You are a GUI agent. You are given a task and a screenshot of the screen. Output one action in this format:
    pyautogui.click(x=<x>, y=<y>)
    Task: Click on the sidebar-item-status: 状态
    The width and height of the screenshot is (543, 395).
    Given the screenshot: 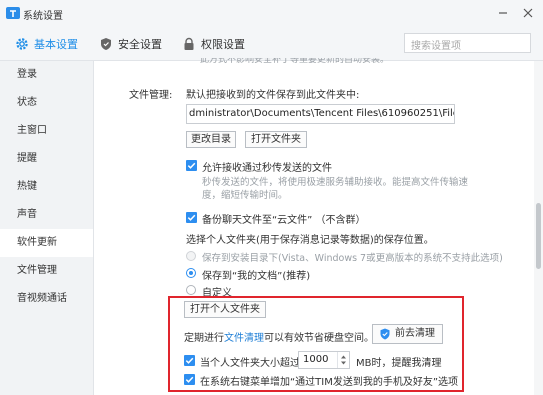 What is the action you would take?
    pyautogui.click(x=46, y=103)
    